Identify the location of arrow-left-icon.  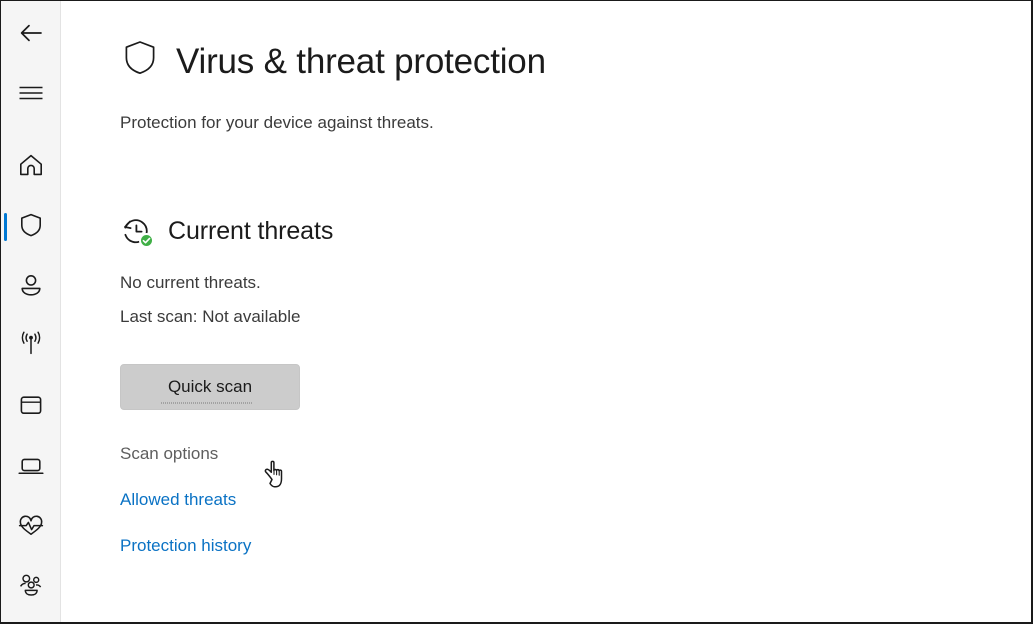
(31, 33).